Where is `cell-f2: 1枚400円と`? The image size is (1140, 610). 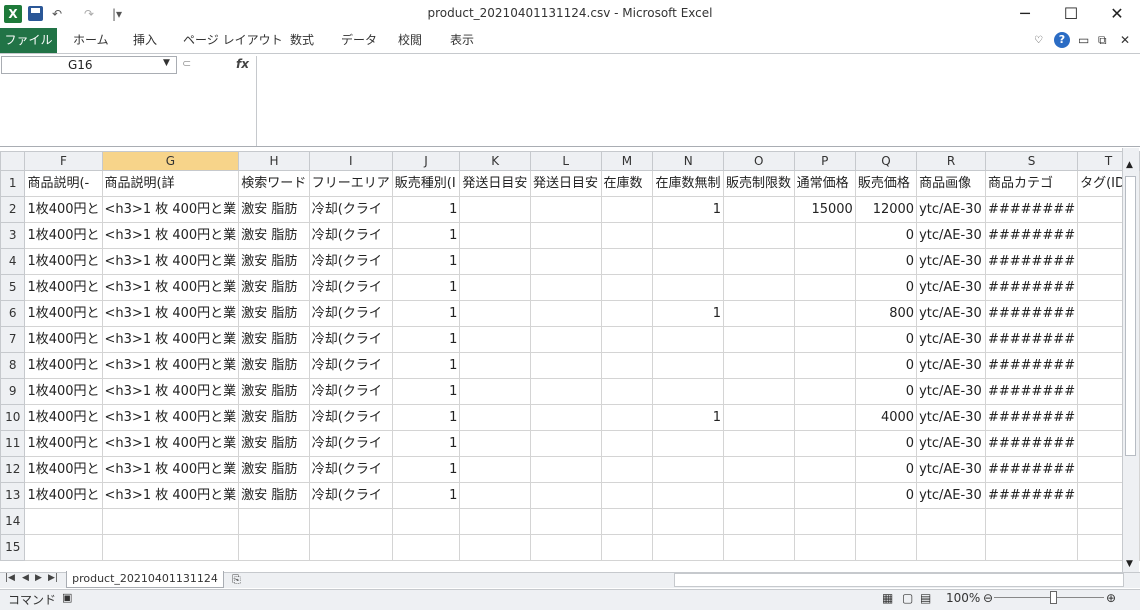
cell-f2: 1枚400円と is located at coordinates (63, 209).